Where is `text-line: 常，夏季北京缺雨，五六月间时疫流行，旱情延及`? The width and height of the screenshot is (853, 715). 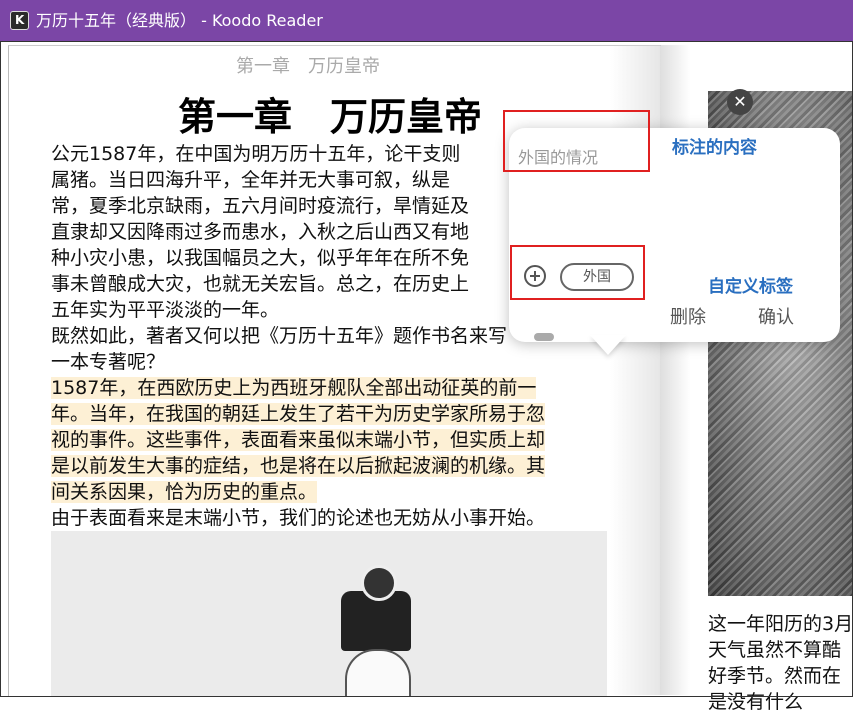
text-line: 常，夏季北京缺雨，五六月间时疫流行，旱情延及 is located at coordinates (260, 206).